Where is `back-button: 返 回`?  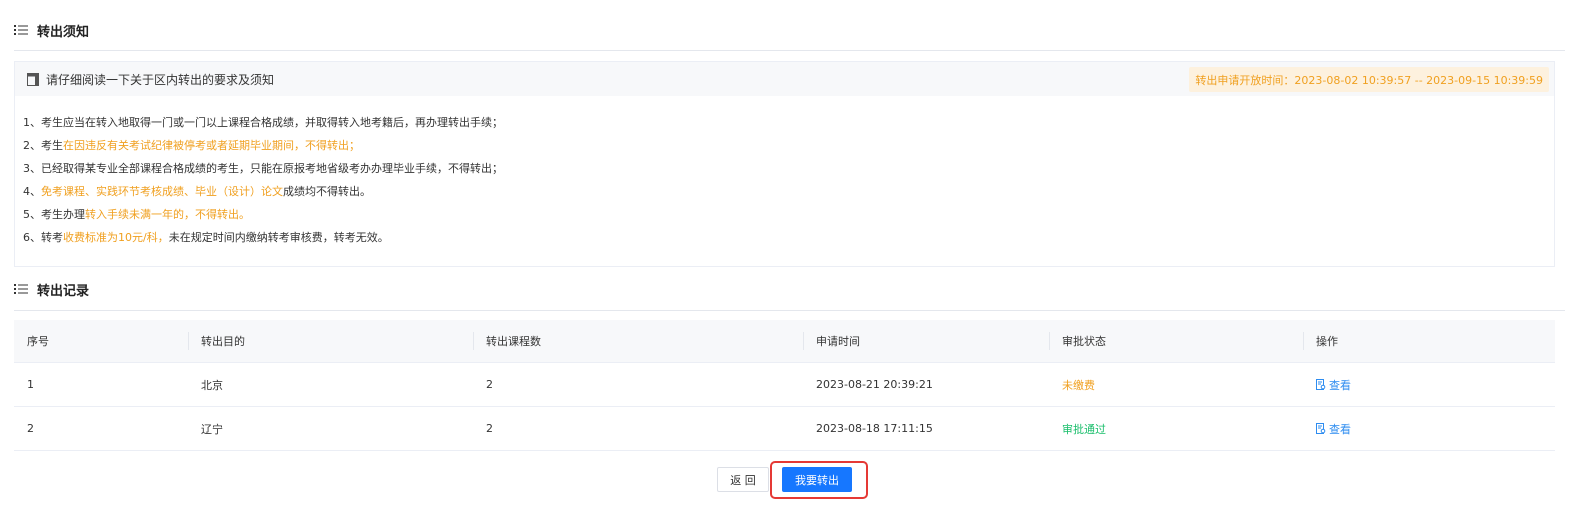
back-button: 返 回 is located at coordinates (743, 479).